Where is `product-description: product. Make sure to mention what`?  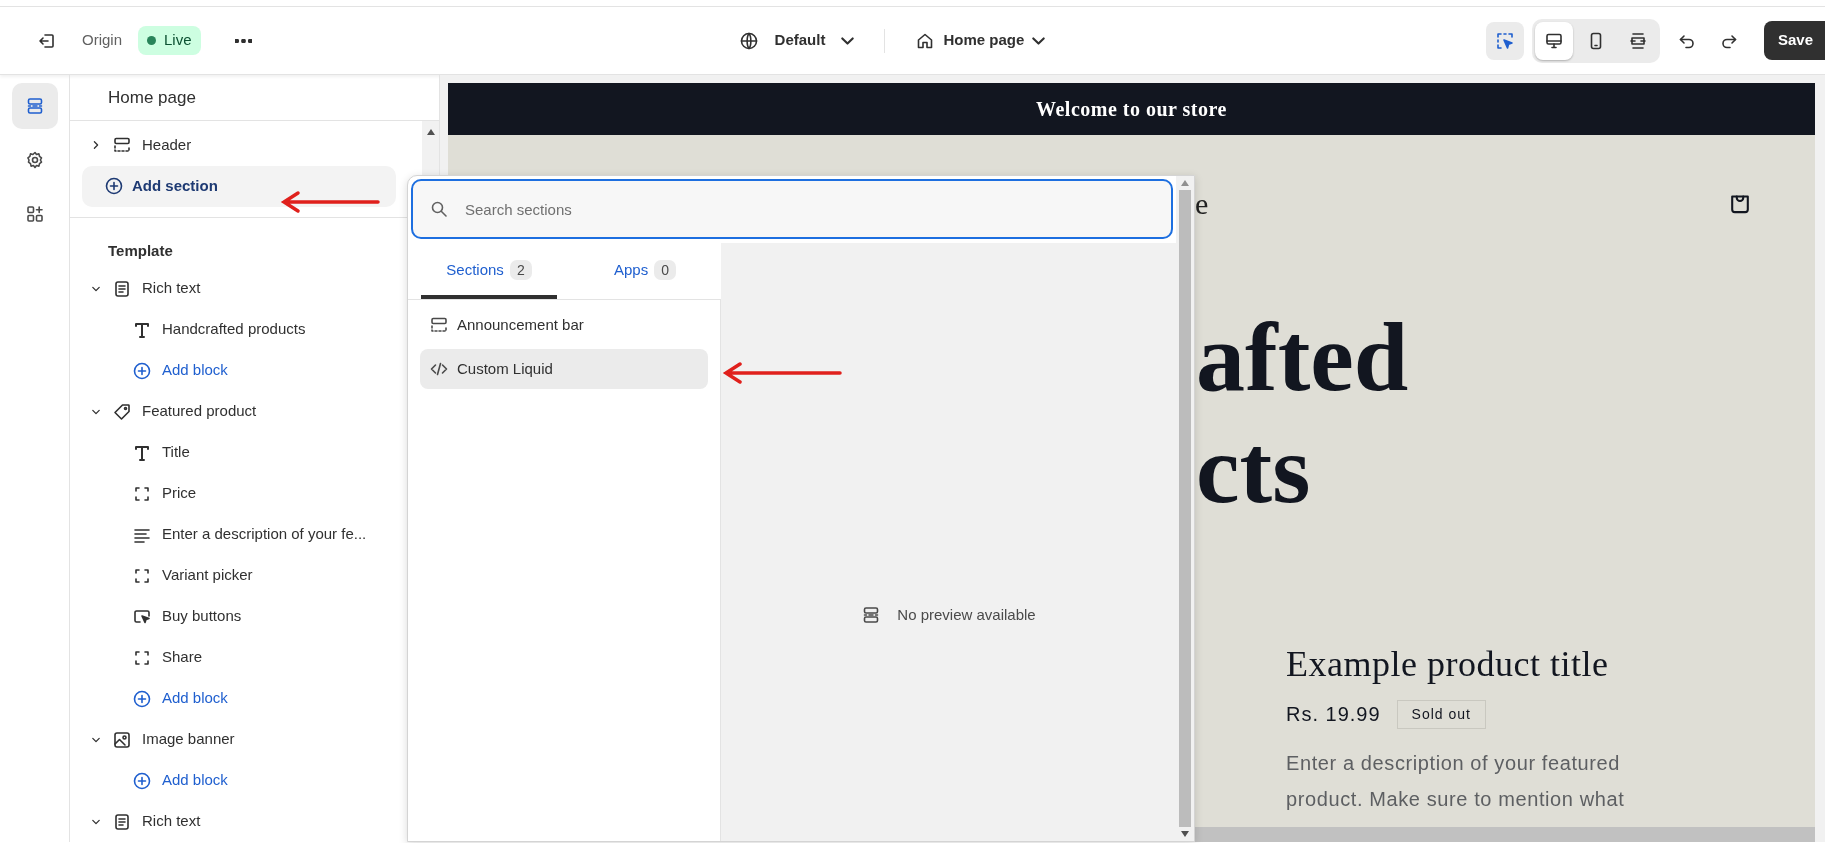
product-description: product. Make sure to mention what is located at coordinates (1455, 799).